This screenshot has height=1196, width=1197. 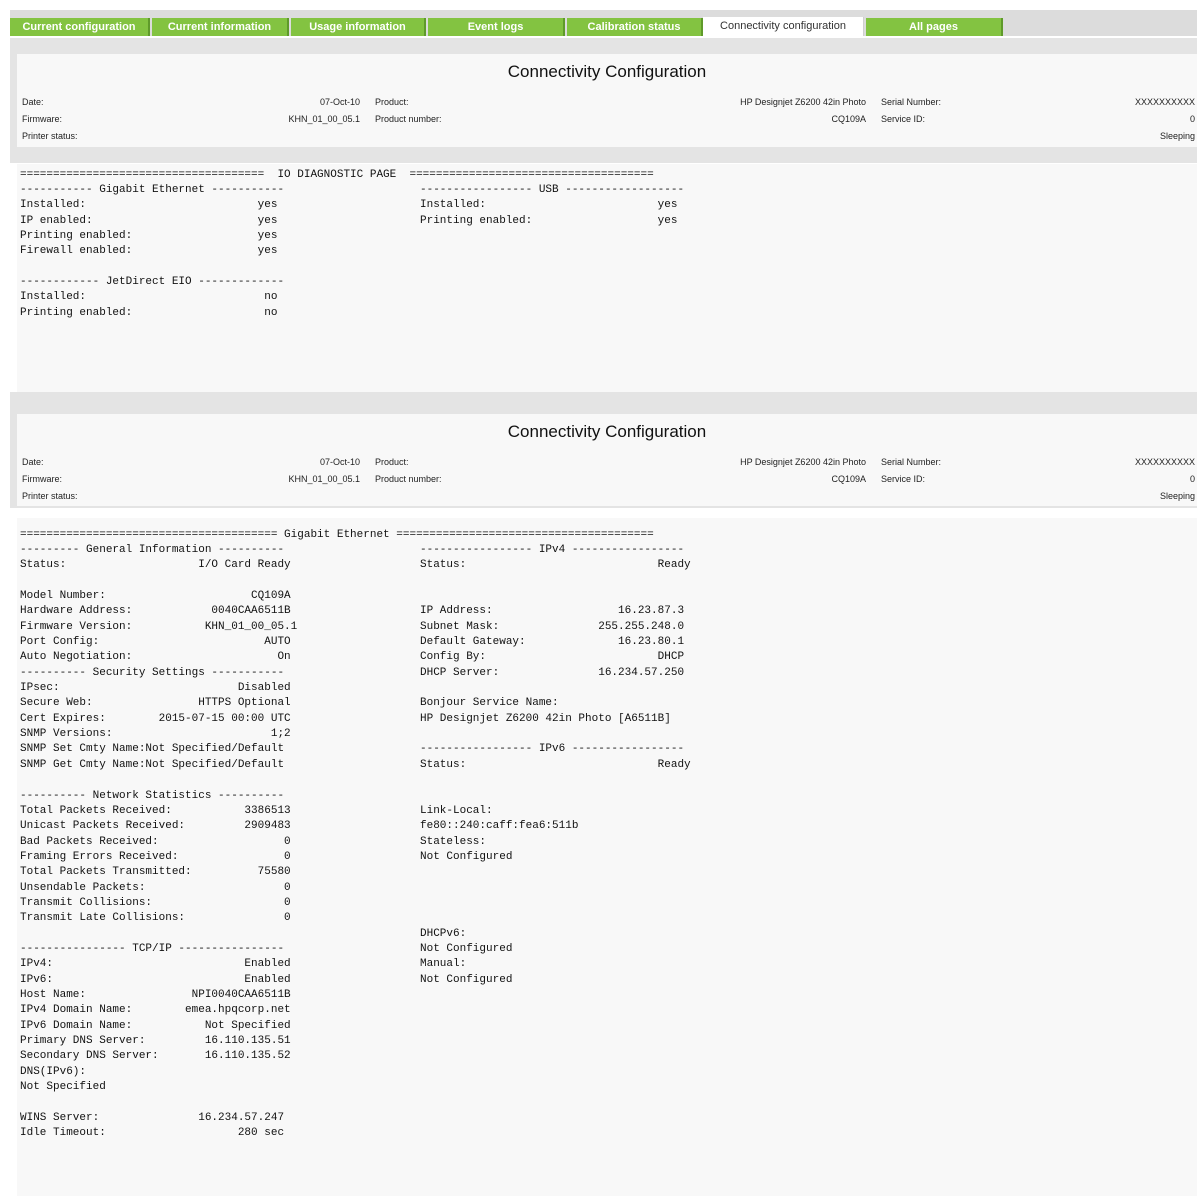 What do you see at coordinates (152, 948) in the screenshot?
I see `ge-left-line: ---------------- TCP/IP ----------------` at bounding box center [152, 948].